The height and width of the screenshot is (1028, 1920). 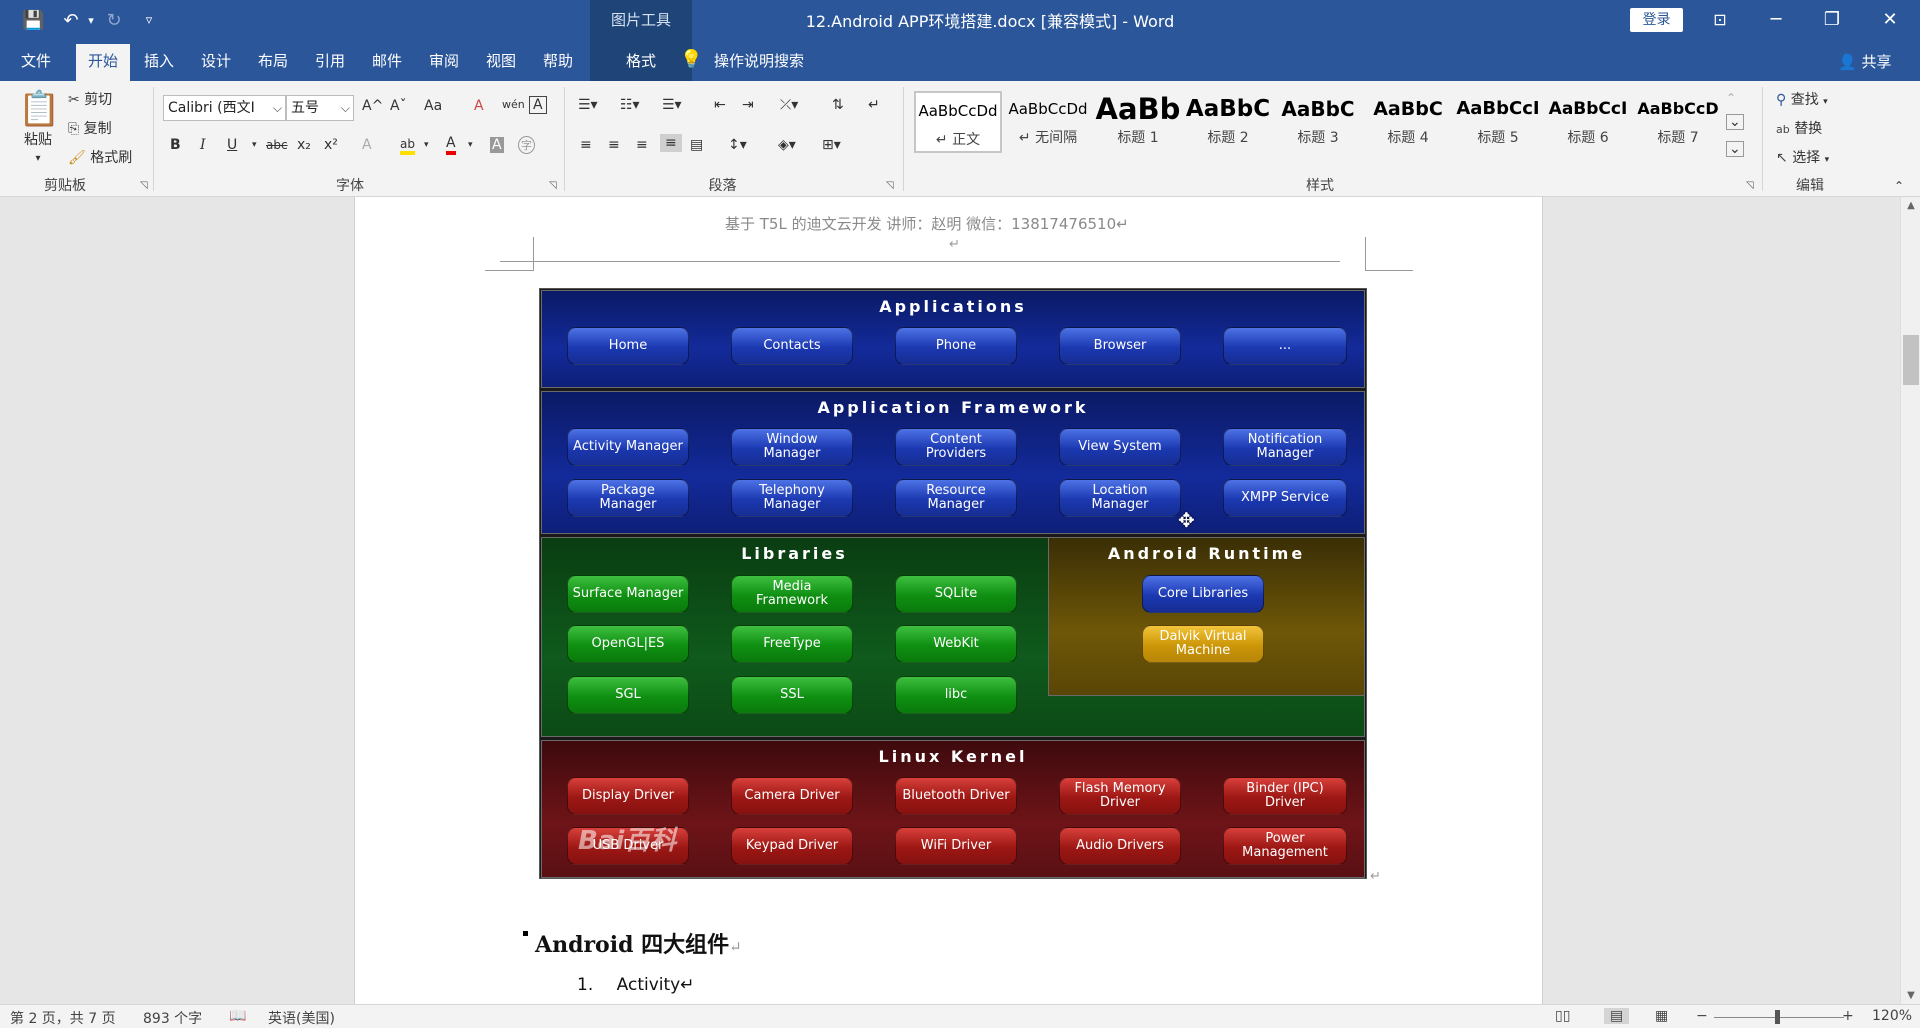 What do you see at coordinates (787, 145) in the screenshot?
I see `shading-icon: ◈▾` at bounding box center [787, 145].